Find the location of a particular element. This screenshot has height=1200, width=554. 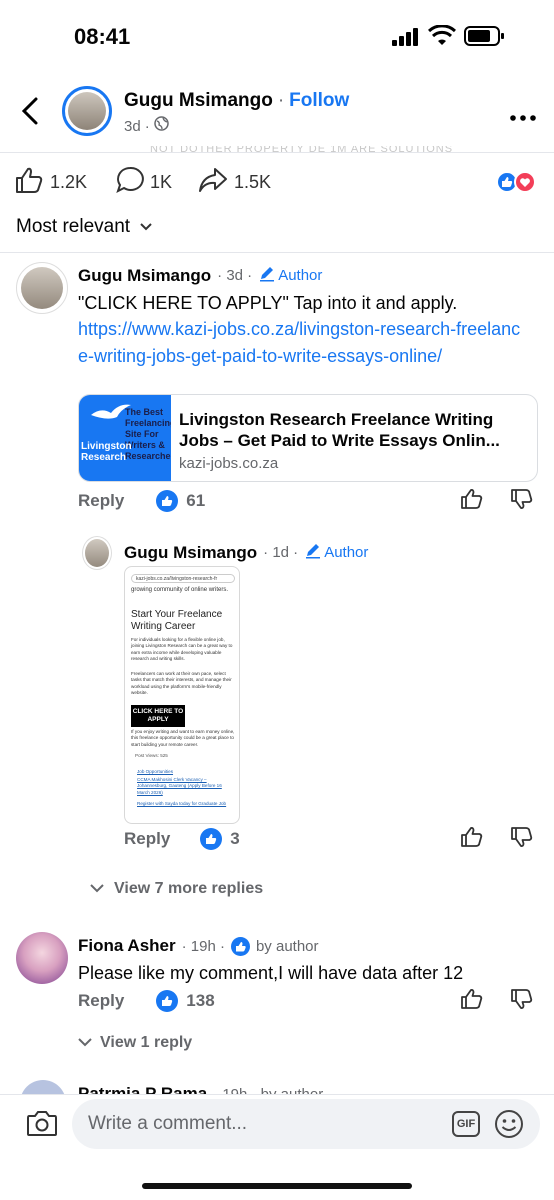

like-badge-icon is located at coordinates (240, 946).